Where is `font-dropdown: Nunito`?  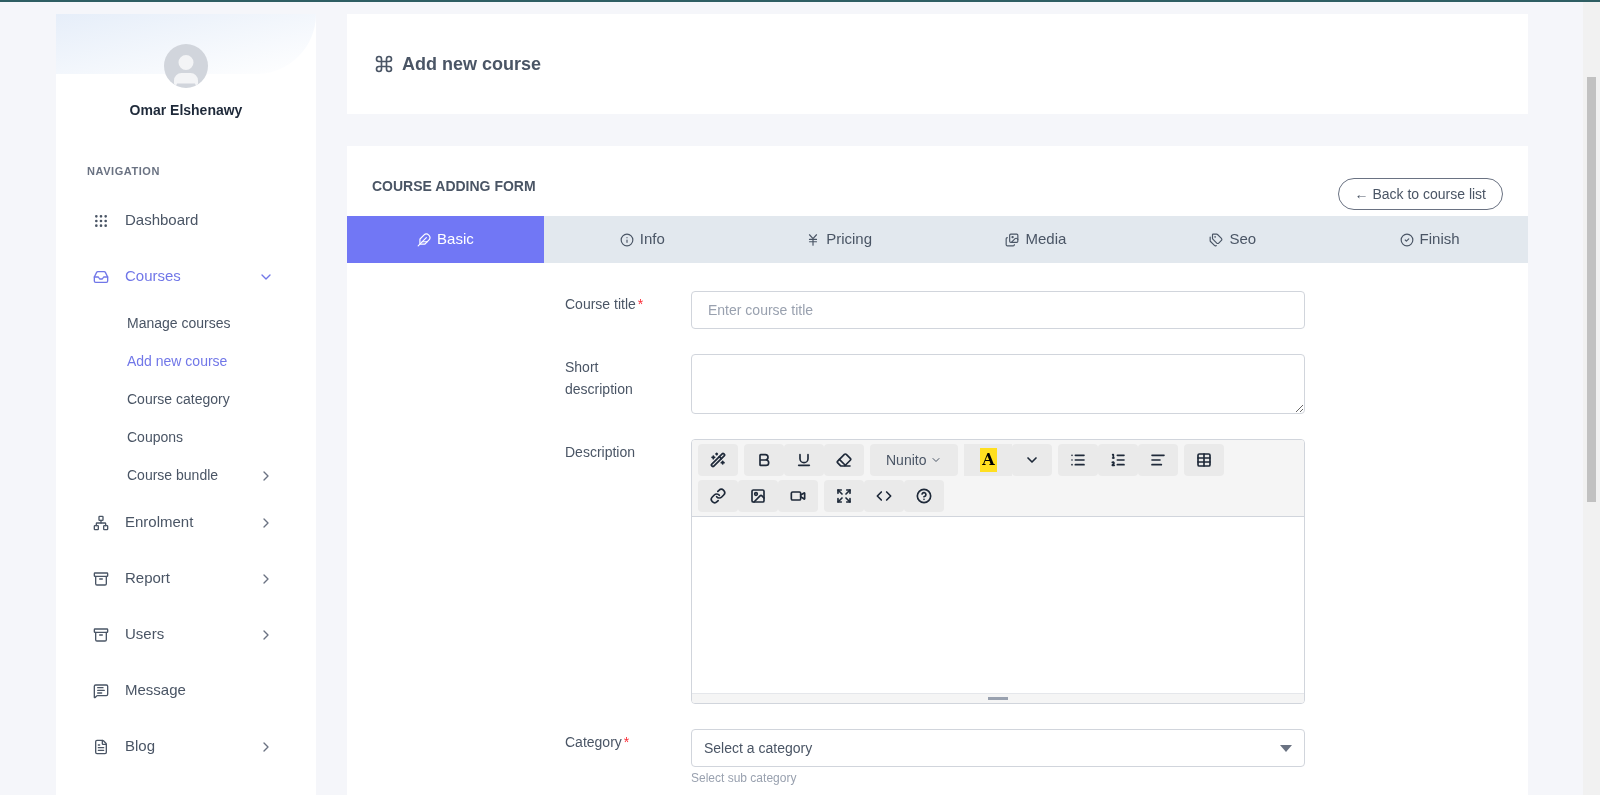
font-dropdown: Nunito is located at coordinates (914, 460).